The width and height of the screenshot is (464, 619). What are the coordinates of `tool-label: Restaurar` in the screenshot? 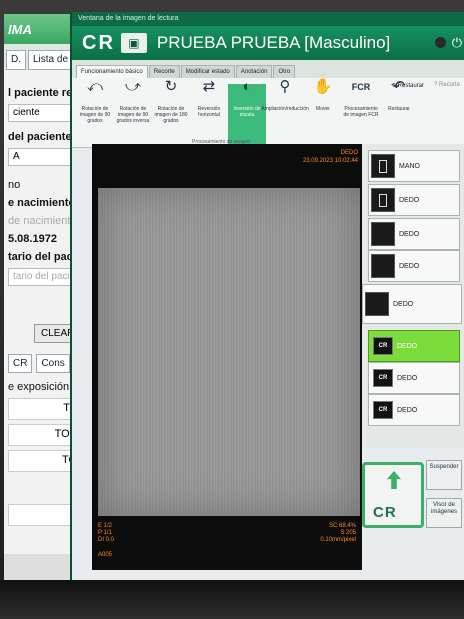 It's located at (399, 109).